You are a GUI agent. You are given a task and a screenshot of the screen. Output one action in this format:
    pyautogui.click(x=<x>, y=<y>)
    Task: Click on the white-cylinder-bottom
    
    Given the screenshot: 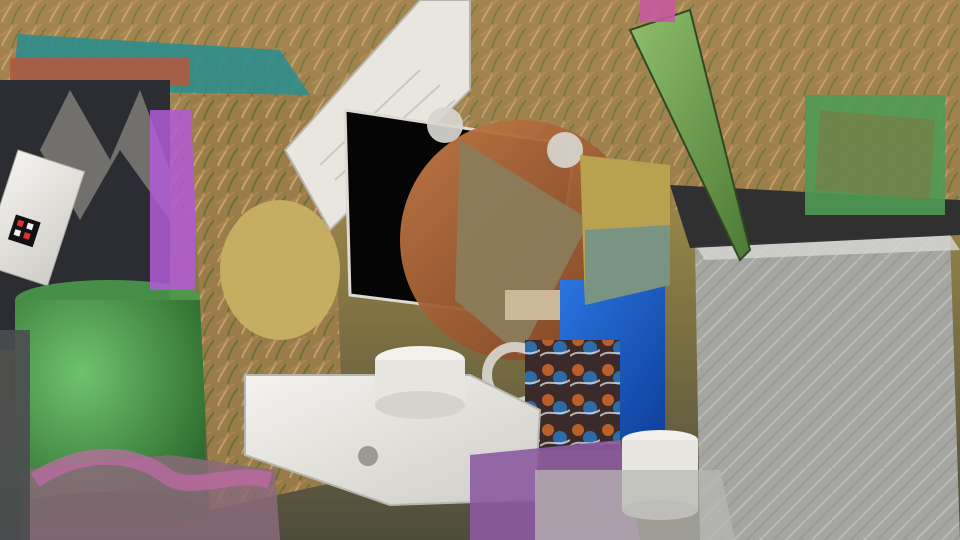 What is the action you would take?
    pyautogui.click(x=420, y=405)
    